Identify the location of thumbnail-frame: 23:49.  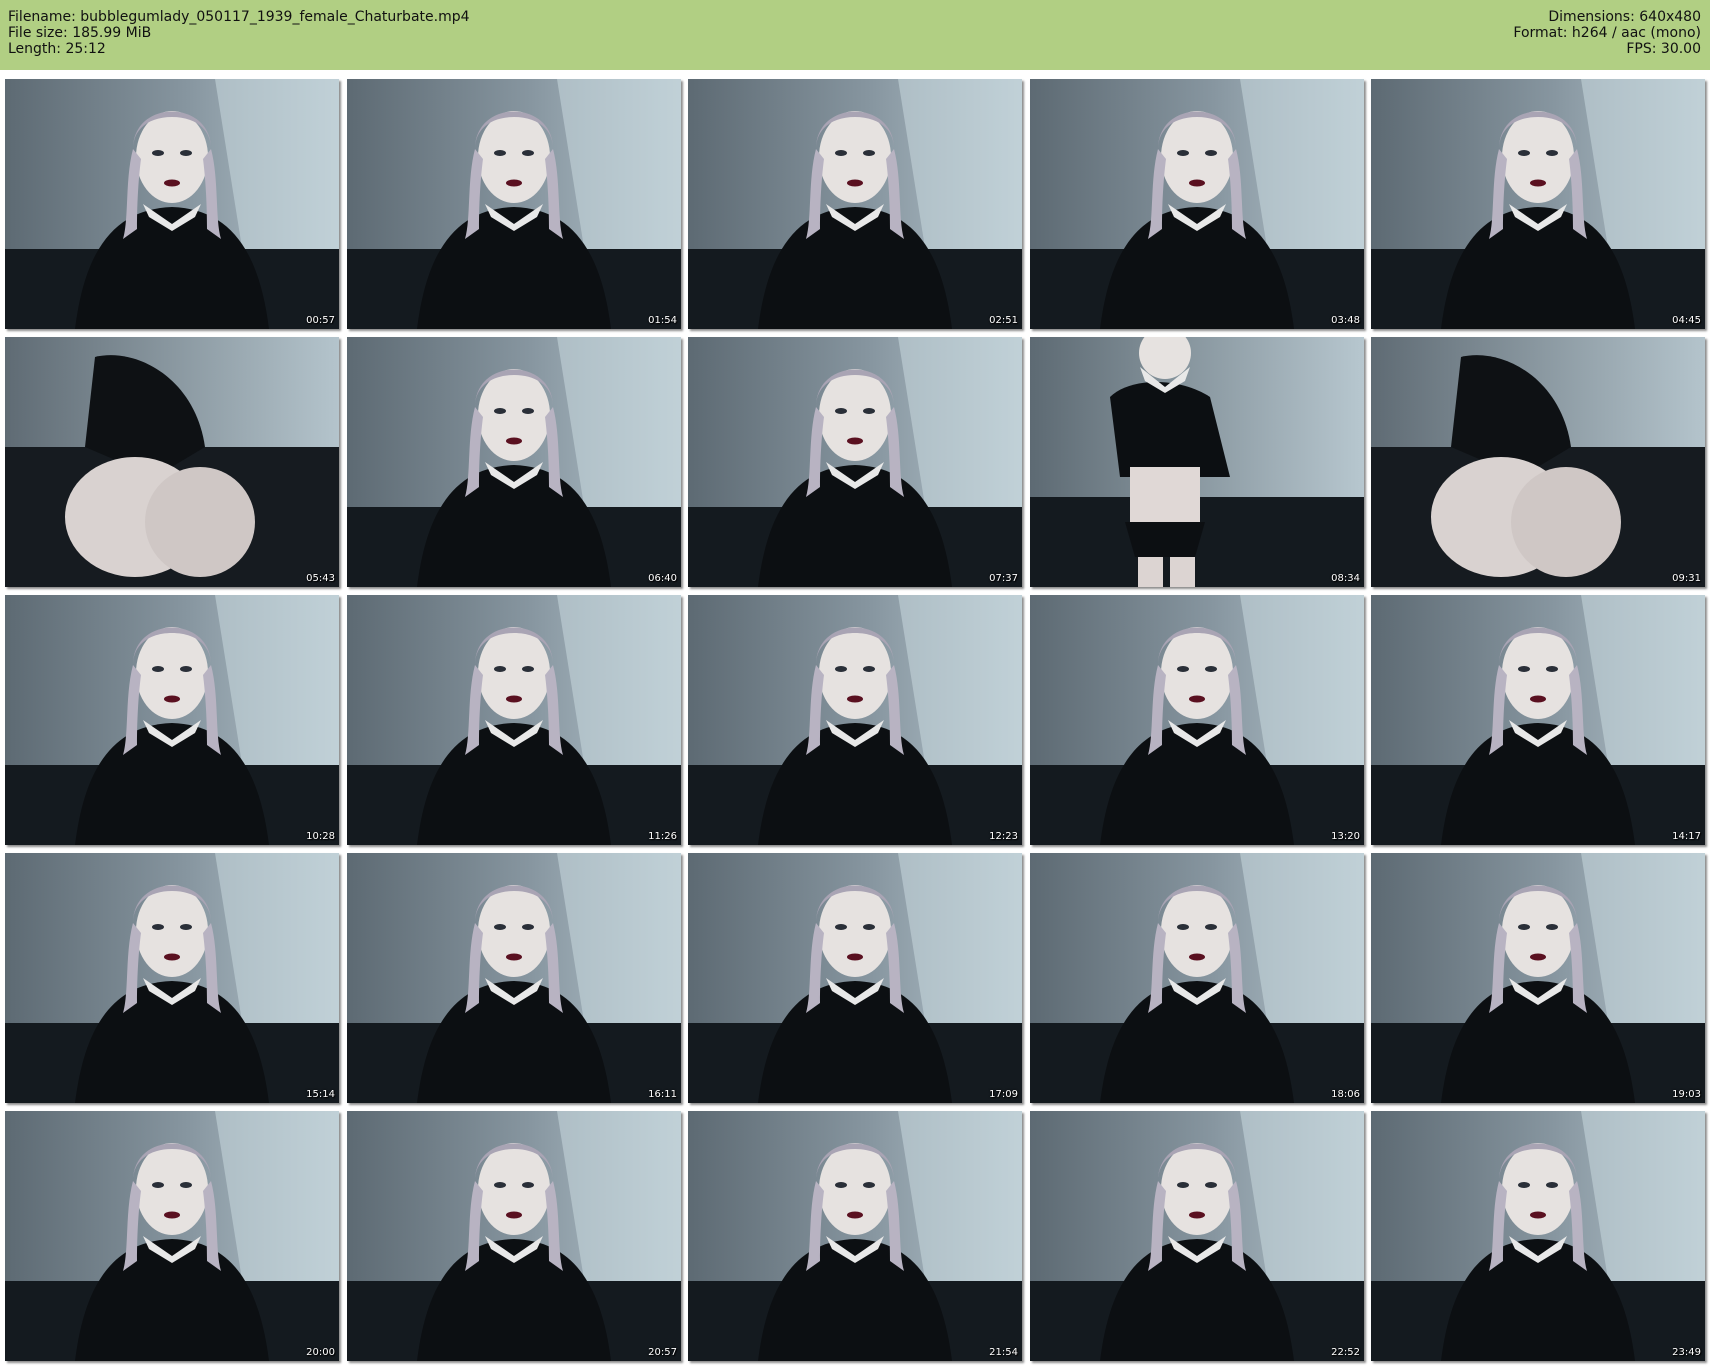
(1538, 1236).